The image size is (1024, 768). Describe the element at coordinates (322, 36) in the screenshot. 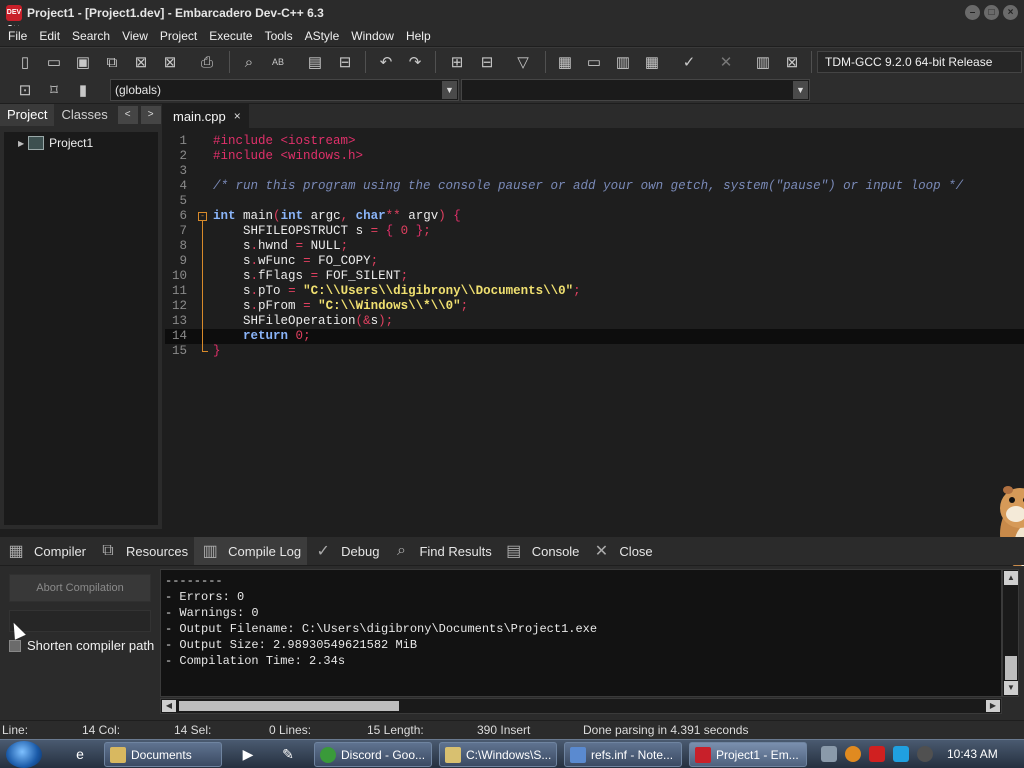

I see `menu-astyle: AStyle` at that location.